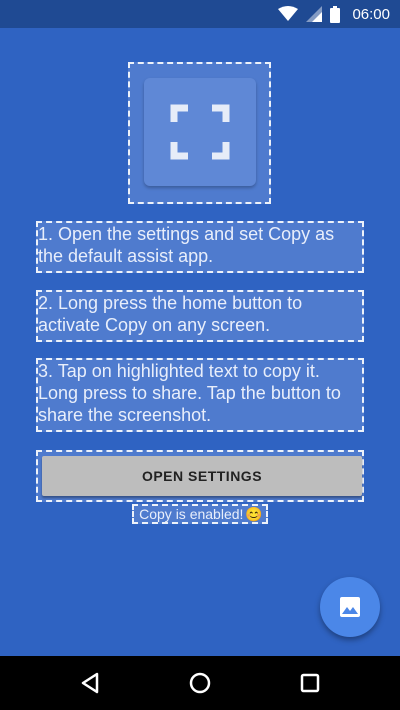 This screenshot has height=710, width=400. Describe the element at coordinates (200, 14) in the screenshot. I see `status-bar: 06:00` at that location.